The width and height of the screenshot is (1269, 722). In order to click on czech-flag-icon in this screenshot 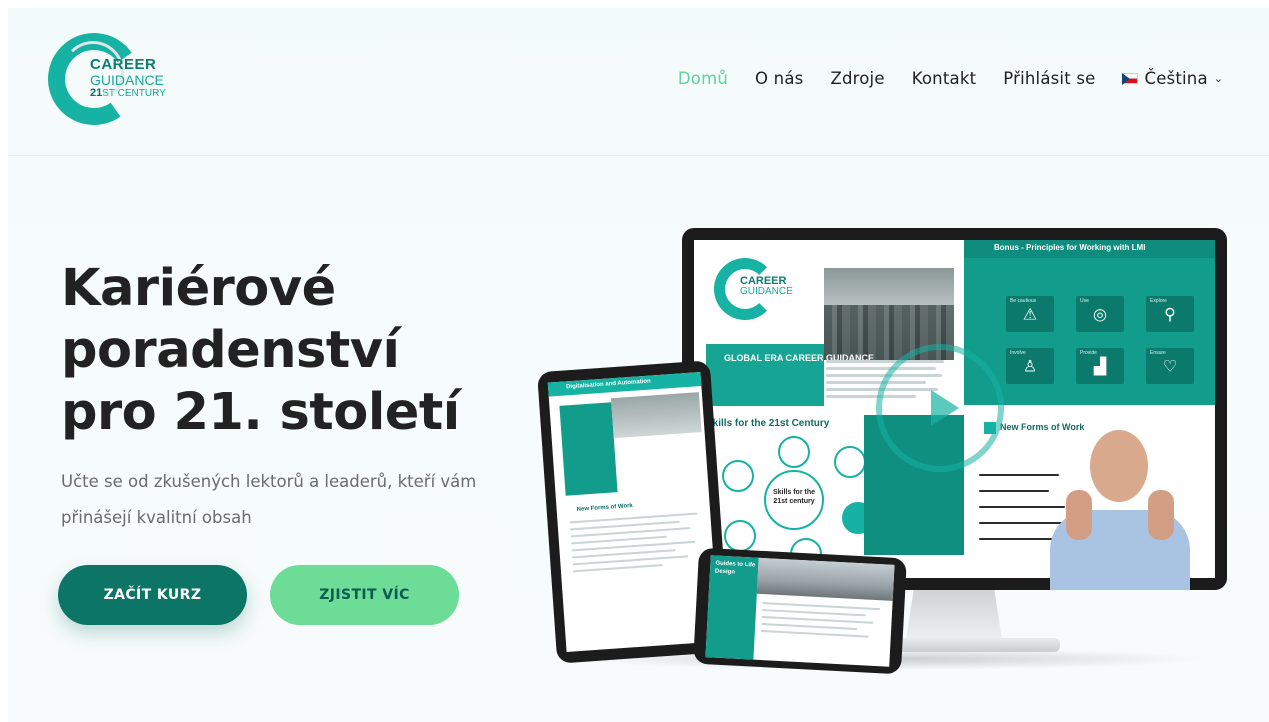, I will do `click(1130, 79)`.